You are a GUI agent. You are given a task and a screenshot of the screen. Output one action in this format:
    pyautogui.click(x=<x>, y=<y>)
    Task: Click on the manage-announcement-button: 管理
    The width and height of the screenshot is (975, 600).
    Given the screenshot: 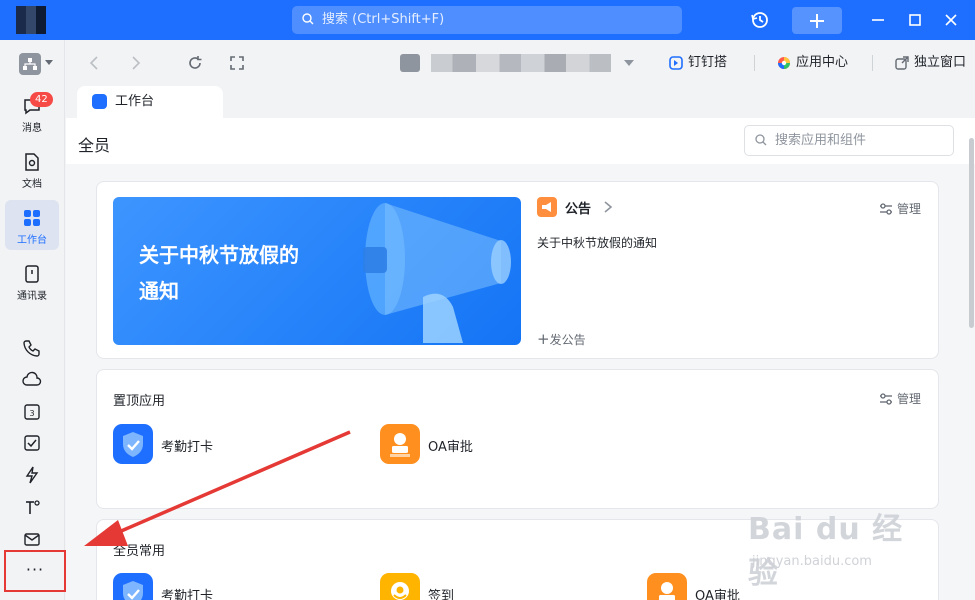 What is the action you would take?
    pyautogui.click(x=900, y=208)
    